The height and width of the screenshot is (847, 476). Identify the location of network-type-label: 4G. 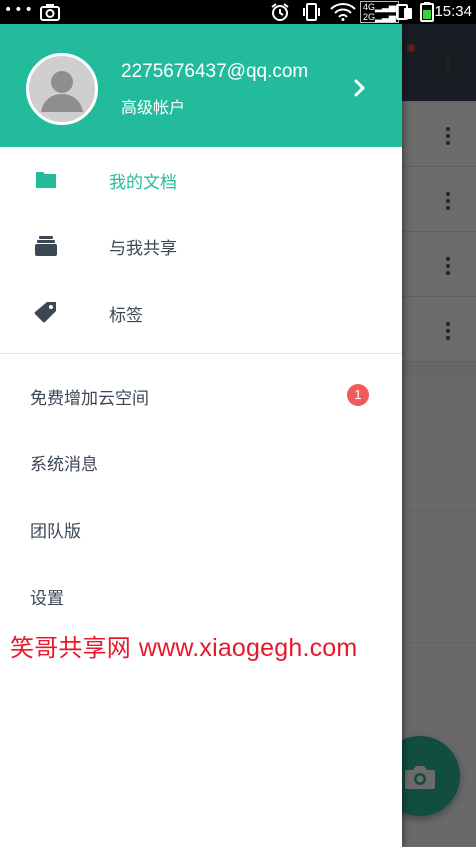
(369, 7).